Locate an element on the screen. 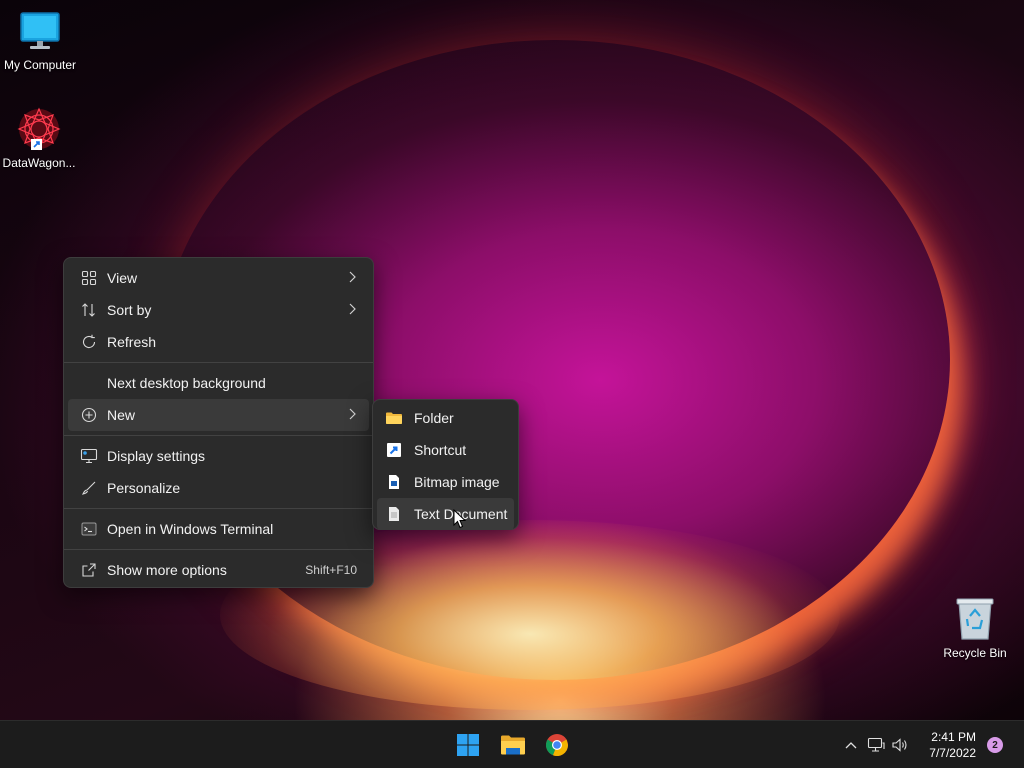 The height and width of the screenshot is (769, 1024). system-tray is located at coordinates (875, 745).